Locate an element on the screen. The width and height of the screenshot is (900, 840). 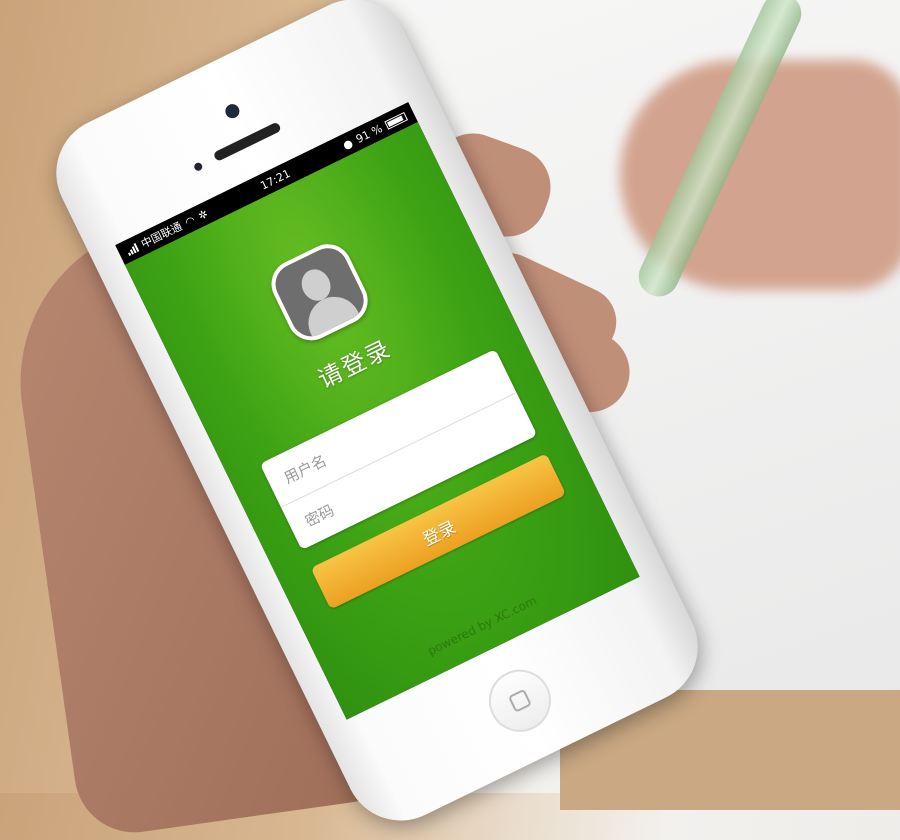
home-square-icon is located at coordinates (519, 700).